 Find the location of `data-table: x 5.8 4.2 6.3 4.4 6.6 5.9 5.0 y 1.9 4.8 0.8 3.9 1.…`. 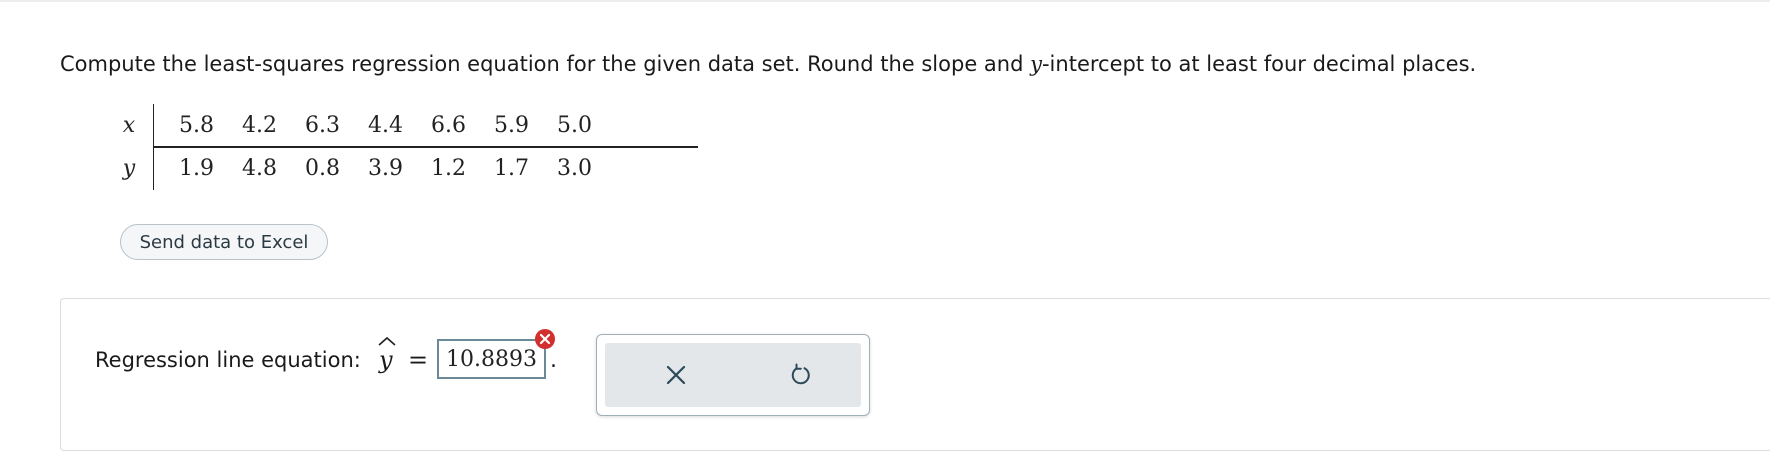

data-table: x 5.8 4.2 6.3 4.4 6.6 5.9 5.0 y 1.9 4.8 0.8 3.9 1.… is located at coordinates (401, 147).